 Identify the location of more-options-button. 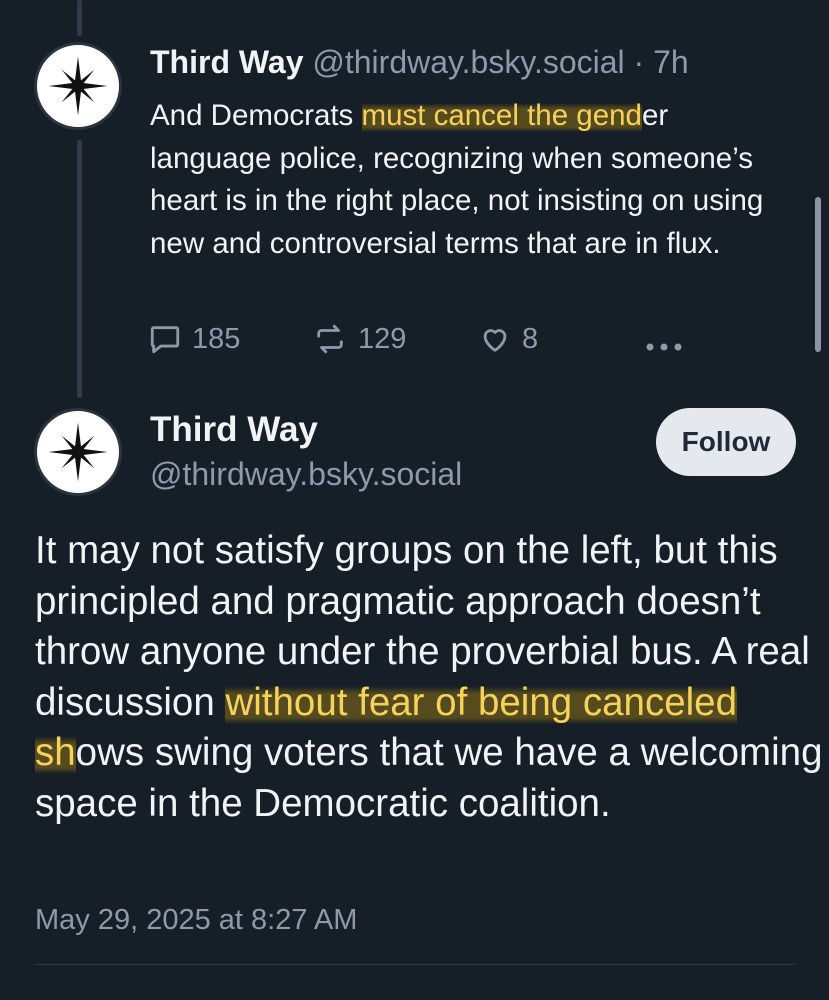
(664, 346).